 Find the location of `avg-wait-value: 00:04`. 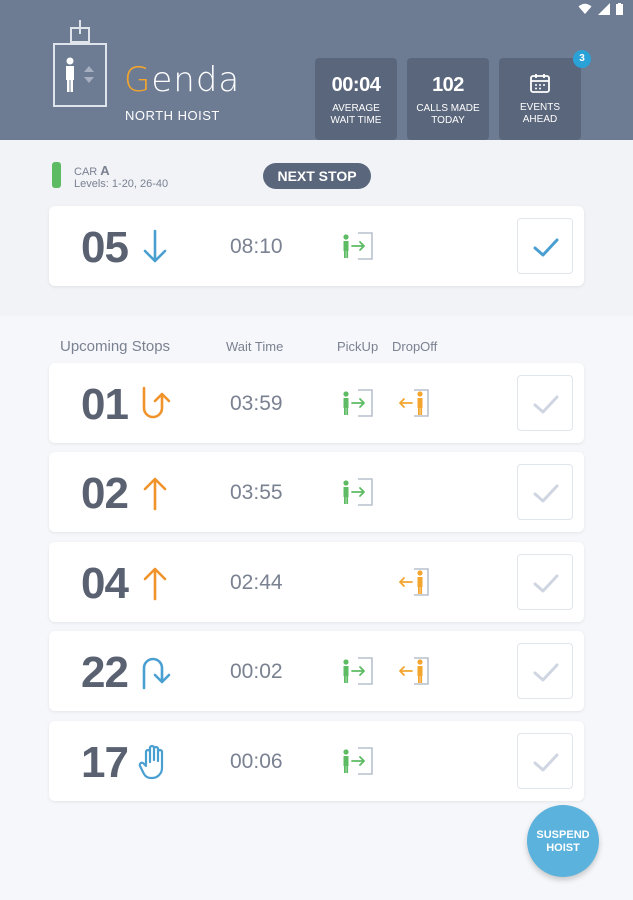

avg-wait-value: 00:04 is located at coordinates (356, 85).